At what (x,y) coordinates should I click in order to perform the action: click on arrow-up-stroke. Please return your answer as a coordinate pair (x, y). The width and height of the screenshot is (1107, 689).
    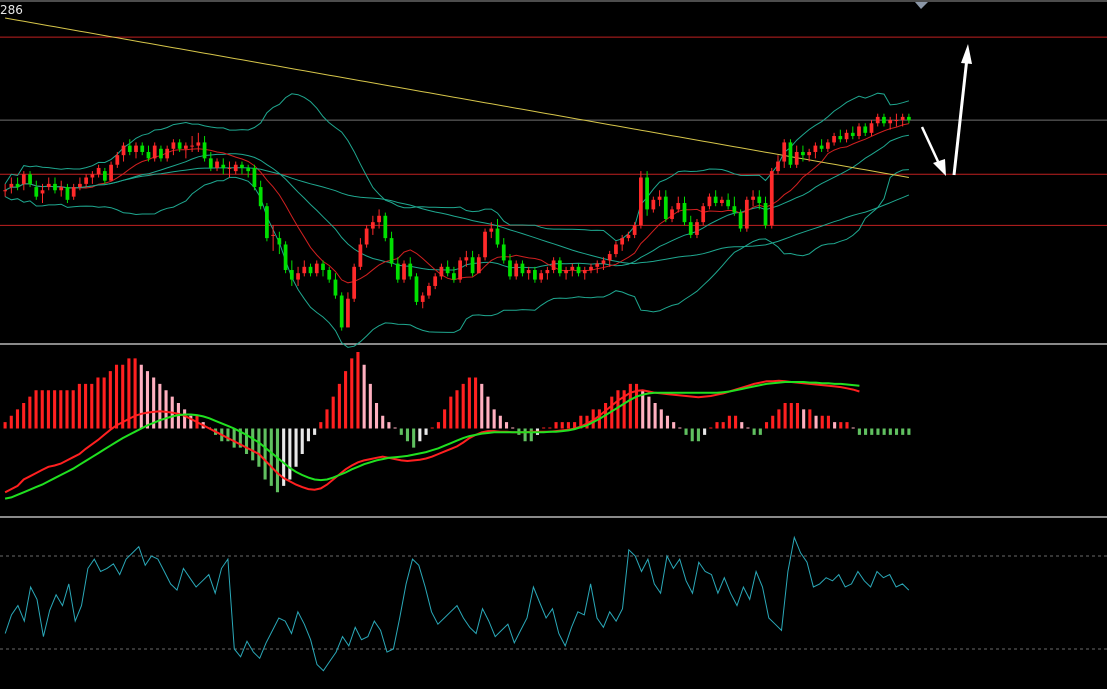
    Looking at the image, I should click on (960, 116).